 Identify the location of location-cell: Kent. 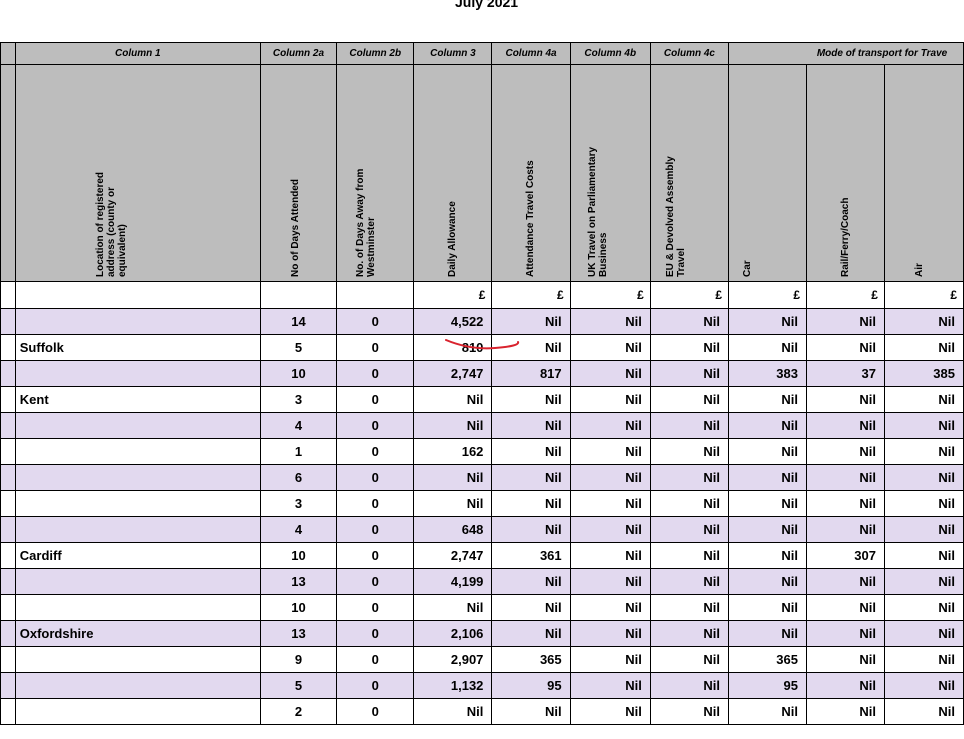
(137, 399).